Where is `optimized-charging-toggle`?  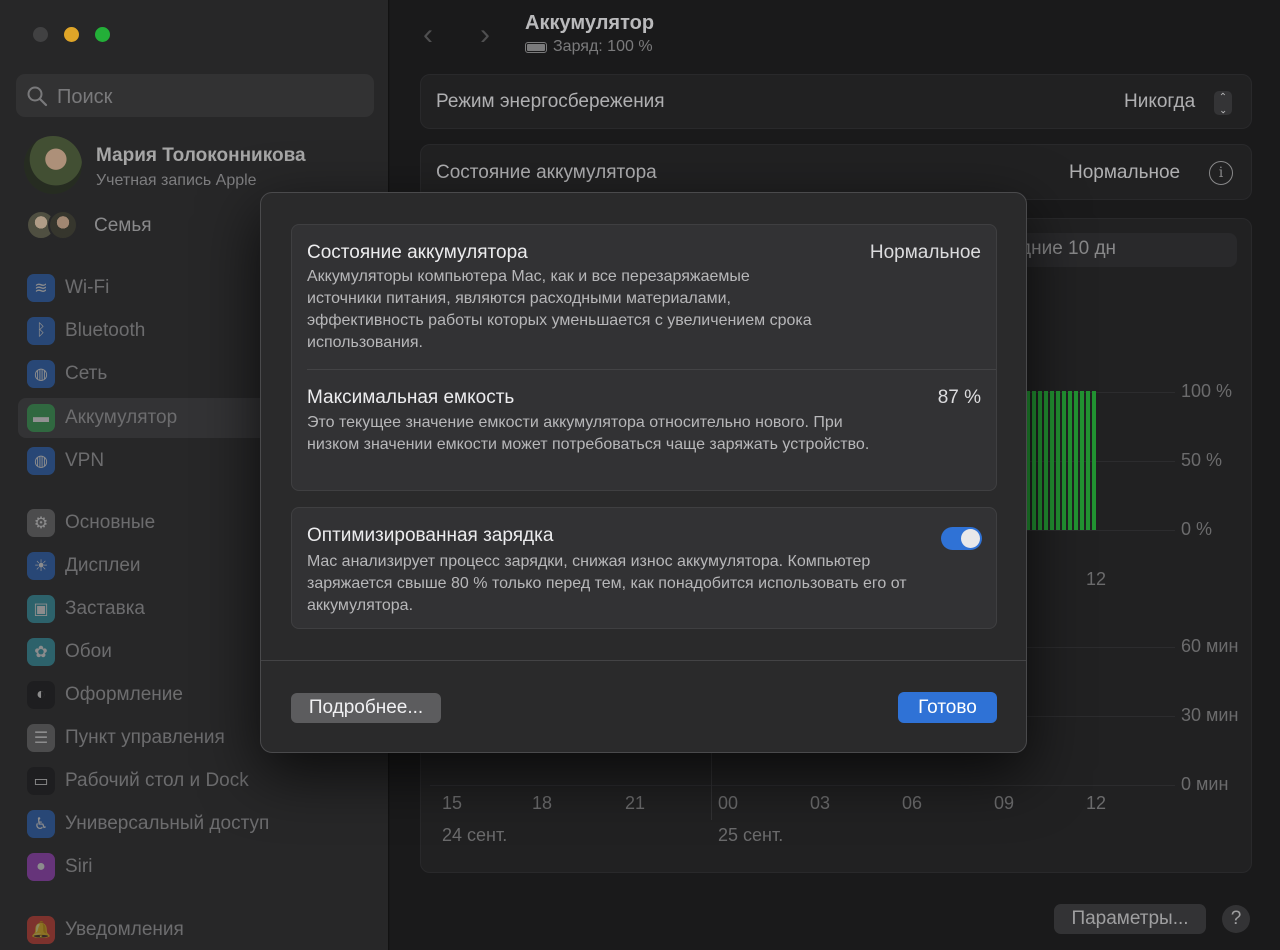
optimized-charging-toggle is located at coordinates (961, 538).